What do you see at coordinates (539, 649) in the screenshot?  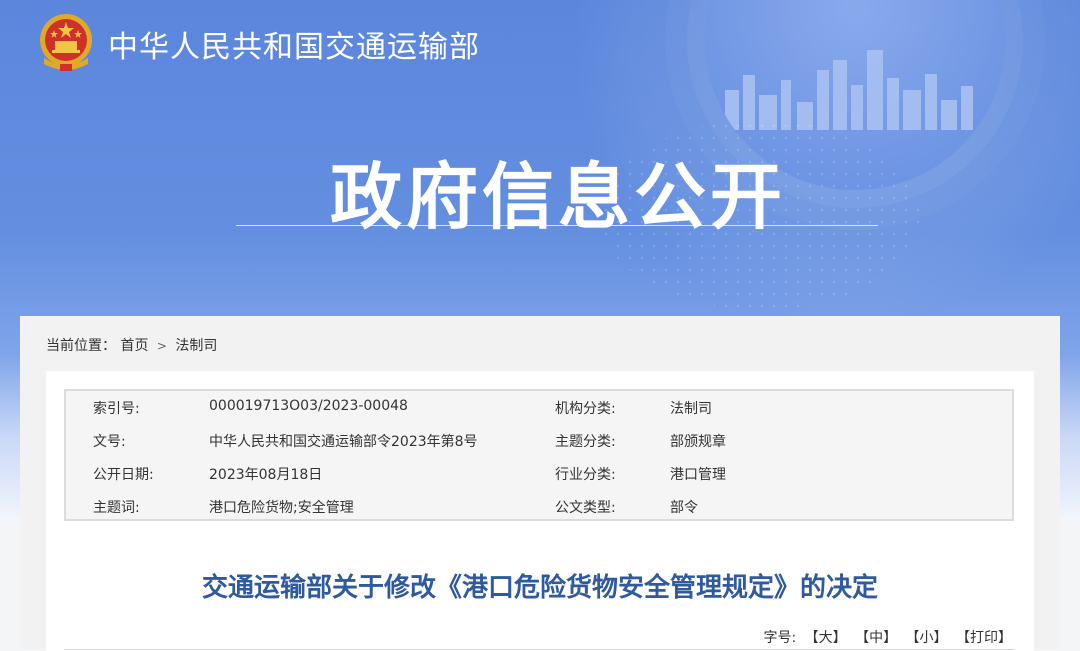 I see `divider` at bounding box center [539, 649].